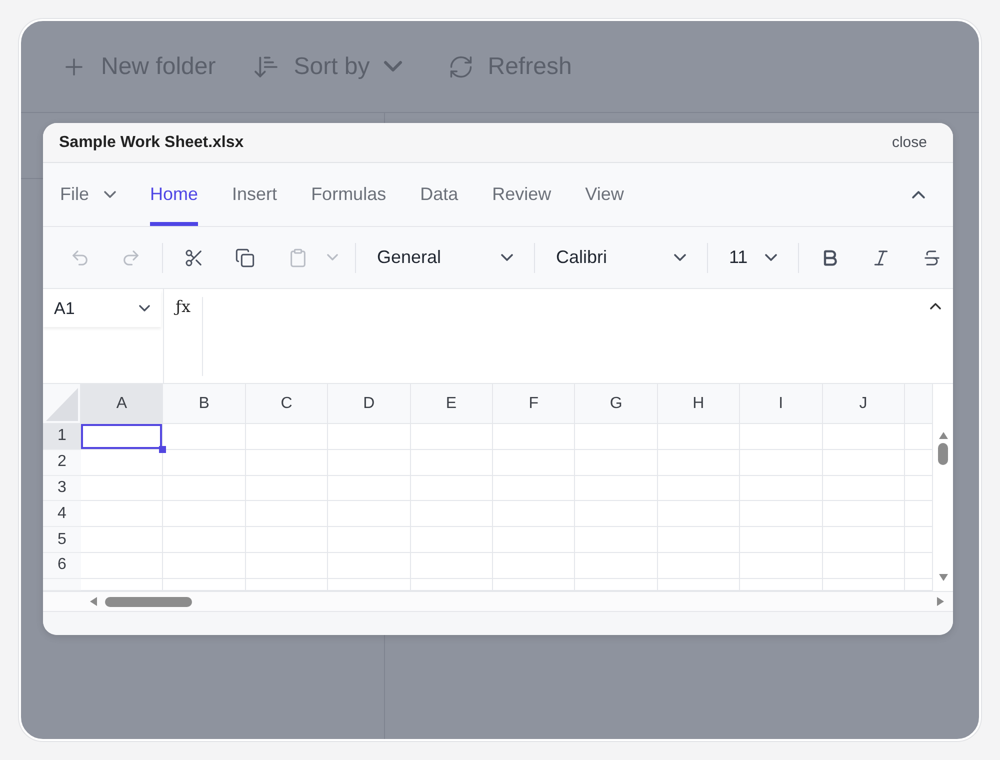 The height and width of the screenshot is (760, 1000). I want to click on column-header, so click(918, 404).